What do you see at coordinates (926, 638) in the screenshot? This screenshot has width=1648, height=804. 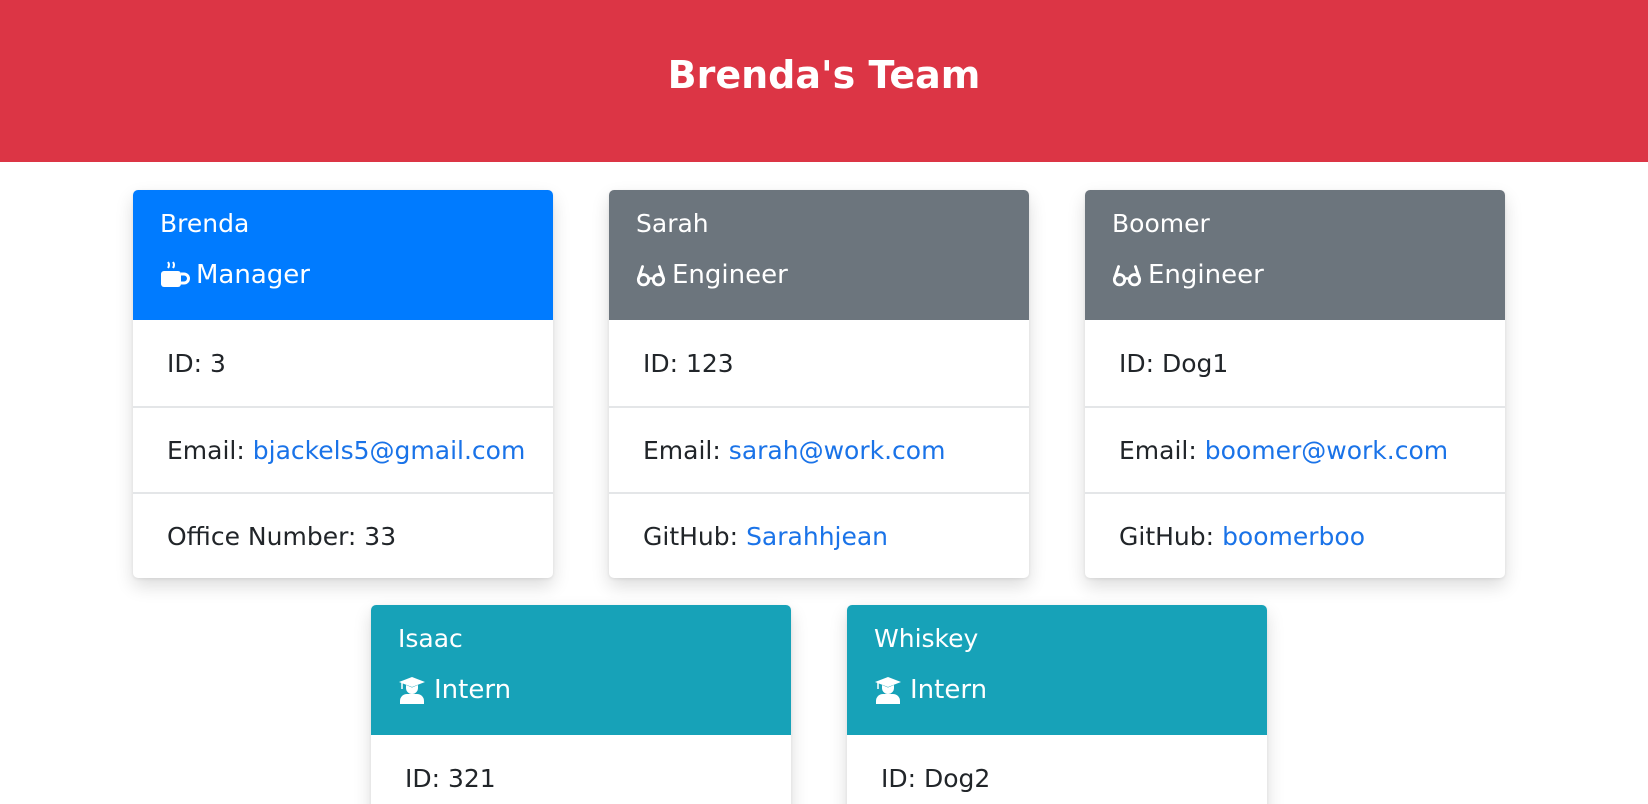 I see `employee-name: Whiskey` at bounding box center [926, 638].